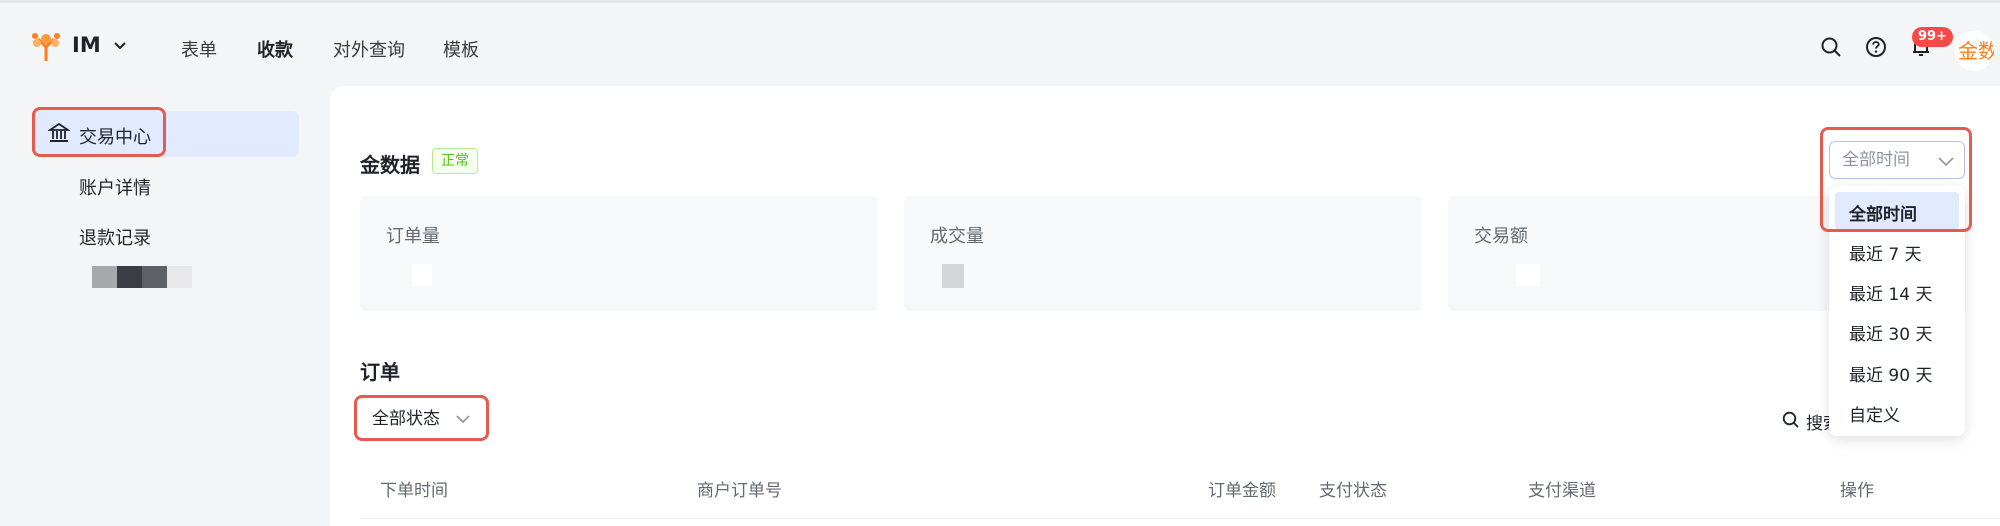  What do you see at coordinates (59, 132) in the screenshot?
I see `bank-icon` at bounding box center [59, 132].